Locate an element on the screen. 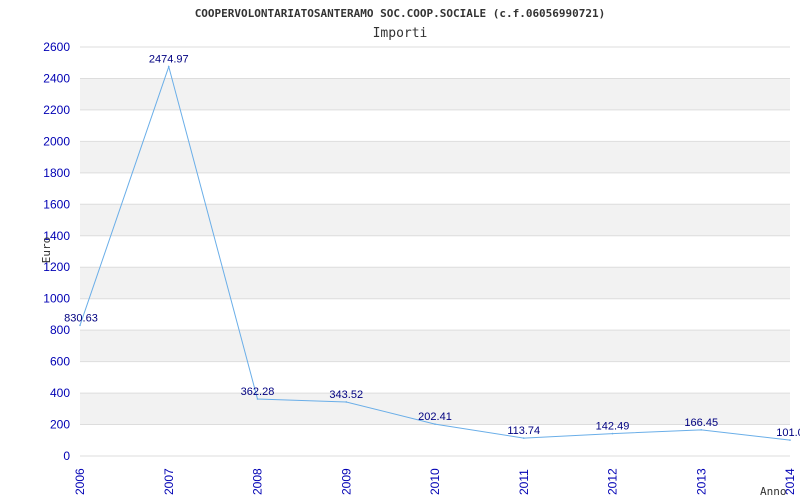 This screenshot has height=500, width=800. y-tick-label: 1000 is located at coordinates (56, 299).